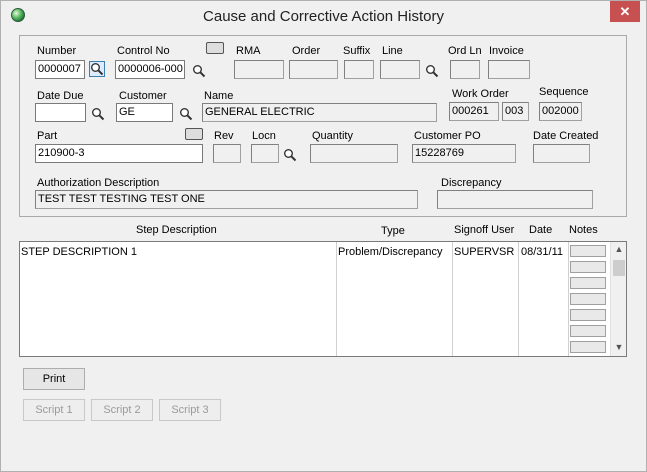  Describe the element at coordinates (306, 51) in the screenshot. I see `order-label: Order` at that location.